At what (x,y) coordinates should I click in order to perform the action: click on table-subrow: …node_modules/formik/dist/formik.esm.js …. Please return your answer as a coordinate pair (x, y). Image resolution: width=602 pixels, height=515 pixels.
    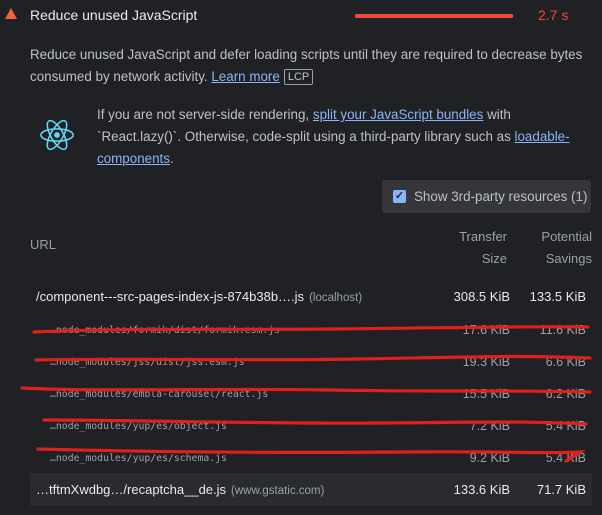
    Looking at the image, I should click on (311, 330).